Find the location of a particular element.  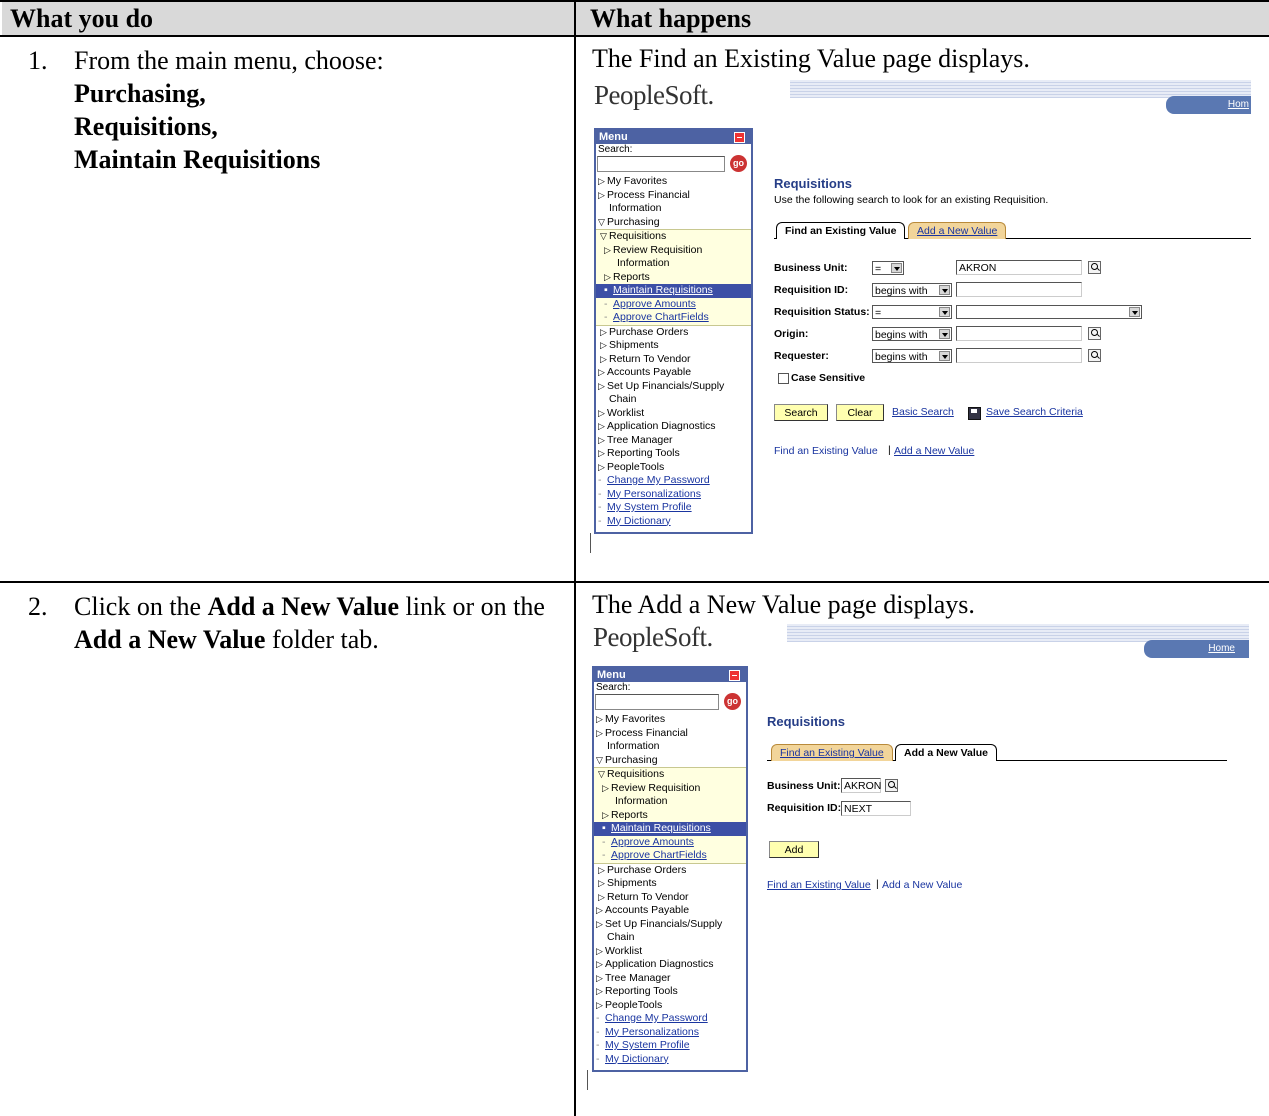

requisition-id-operator: begins with is located at coordinates (912, 290).